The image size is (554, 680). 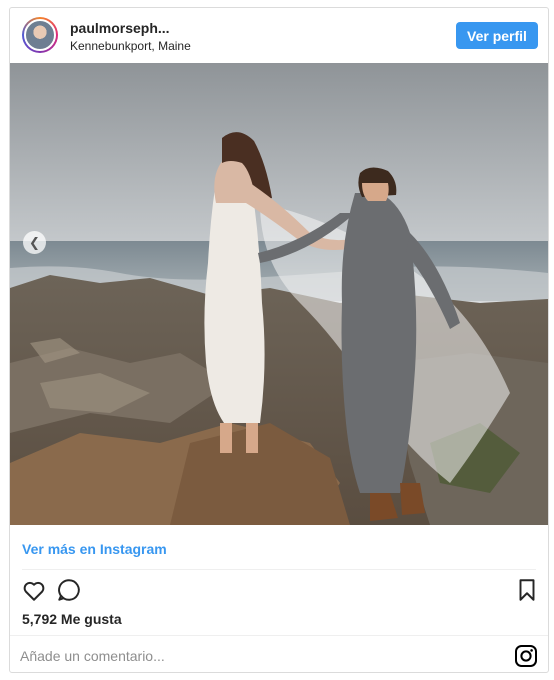 What do you see at coordinates (497, 35) in the screenshot?
I see `view-profile-button: Ver perfil` at bounding box center [497, 35].